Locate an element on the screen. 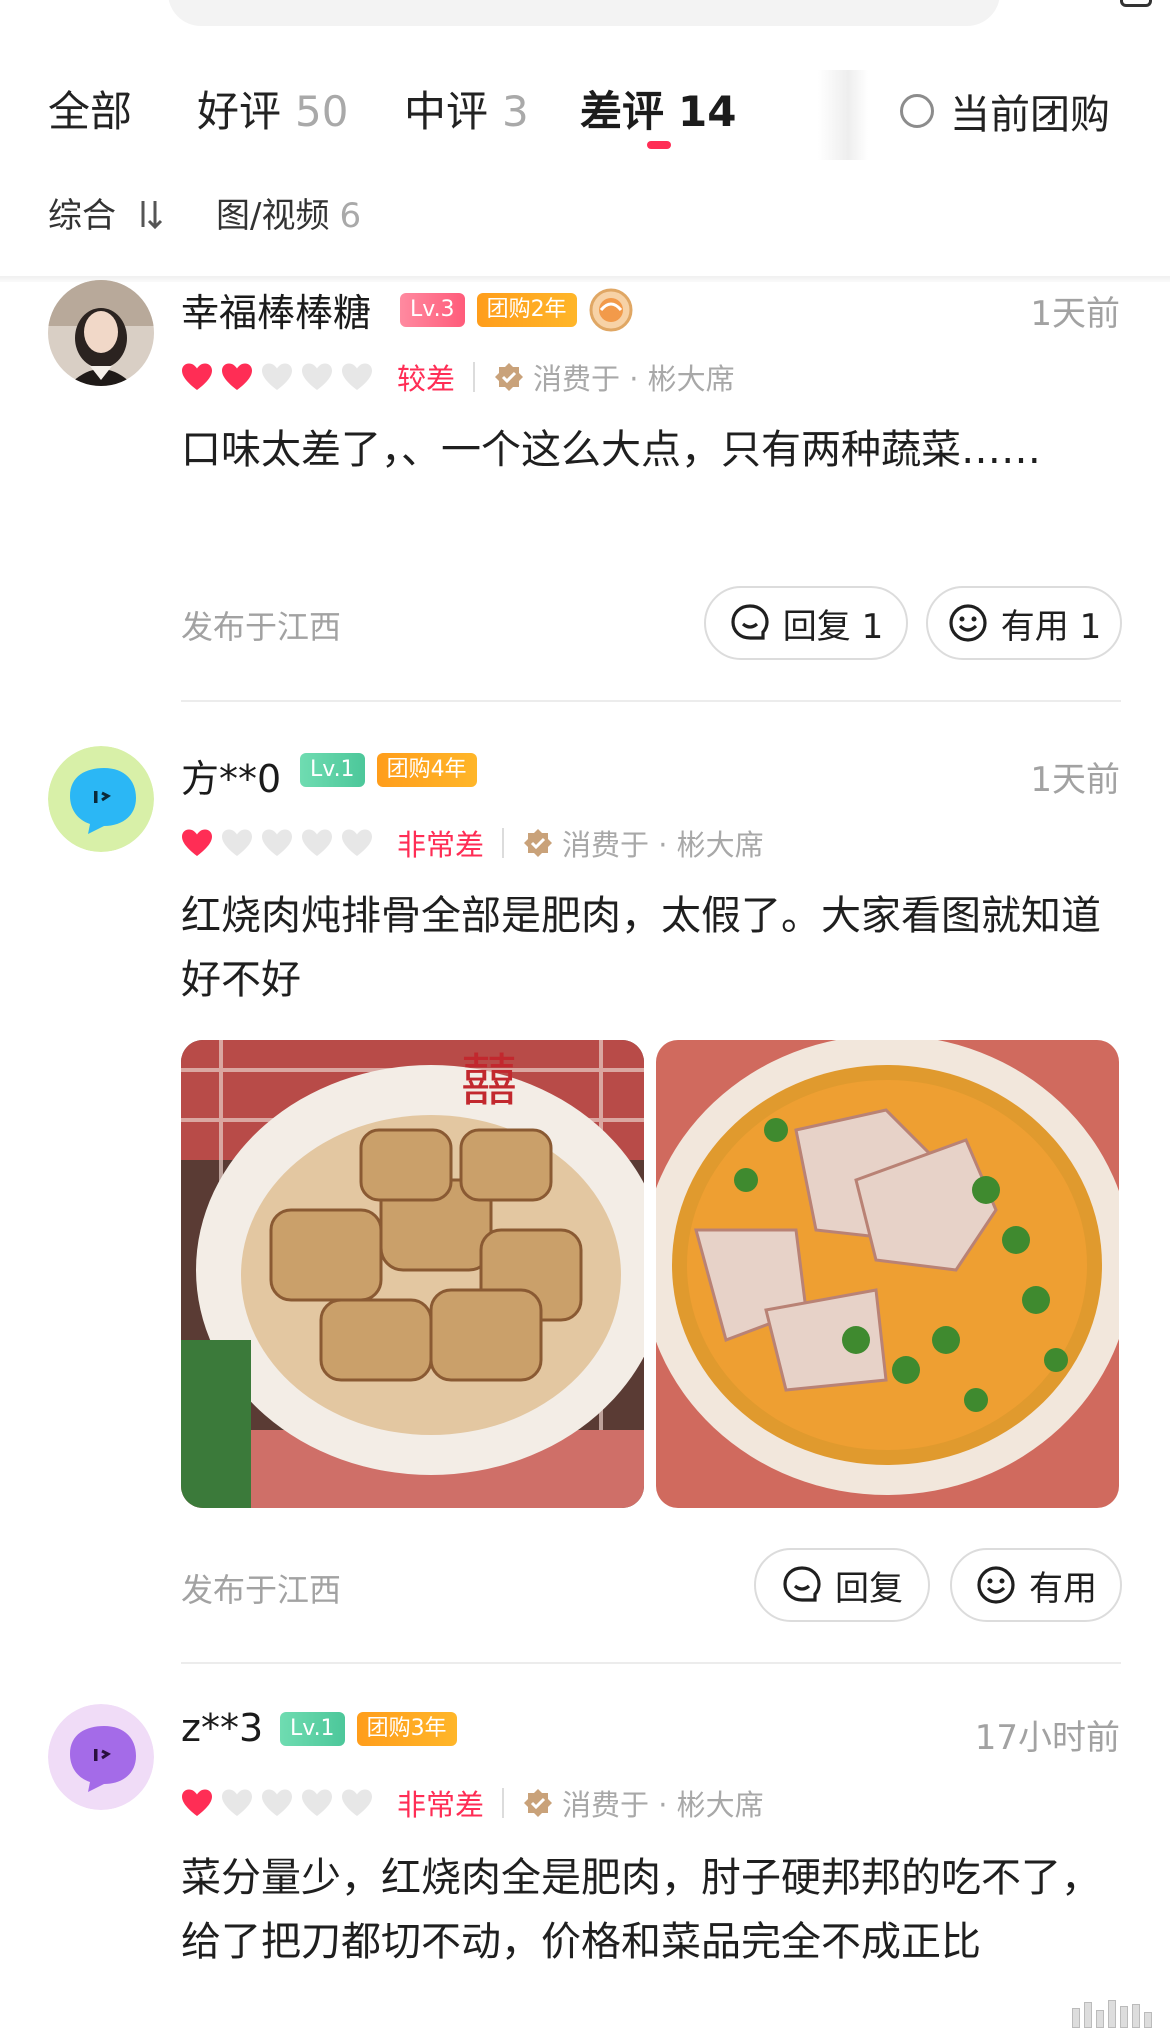  review-username: 方**0 is located at coordinates (231, 775).